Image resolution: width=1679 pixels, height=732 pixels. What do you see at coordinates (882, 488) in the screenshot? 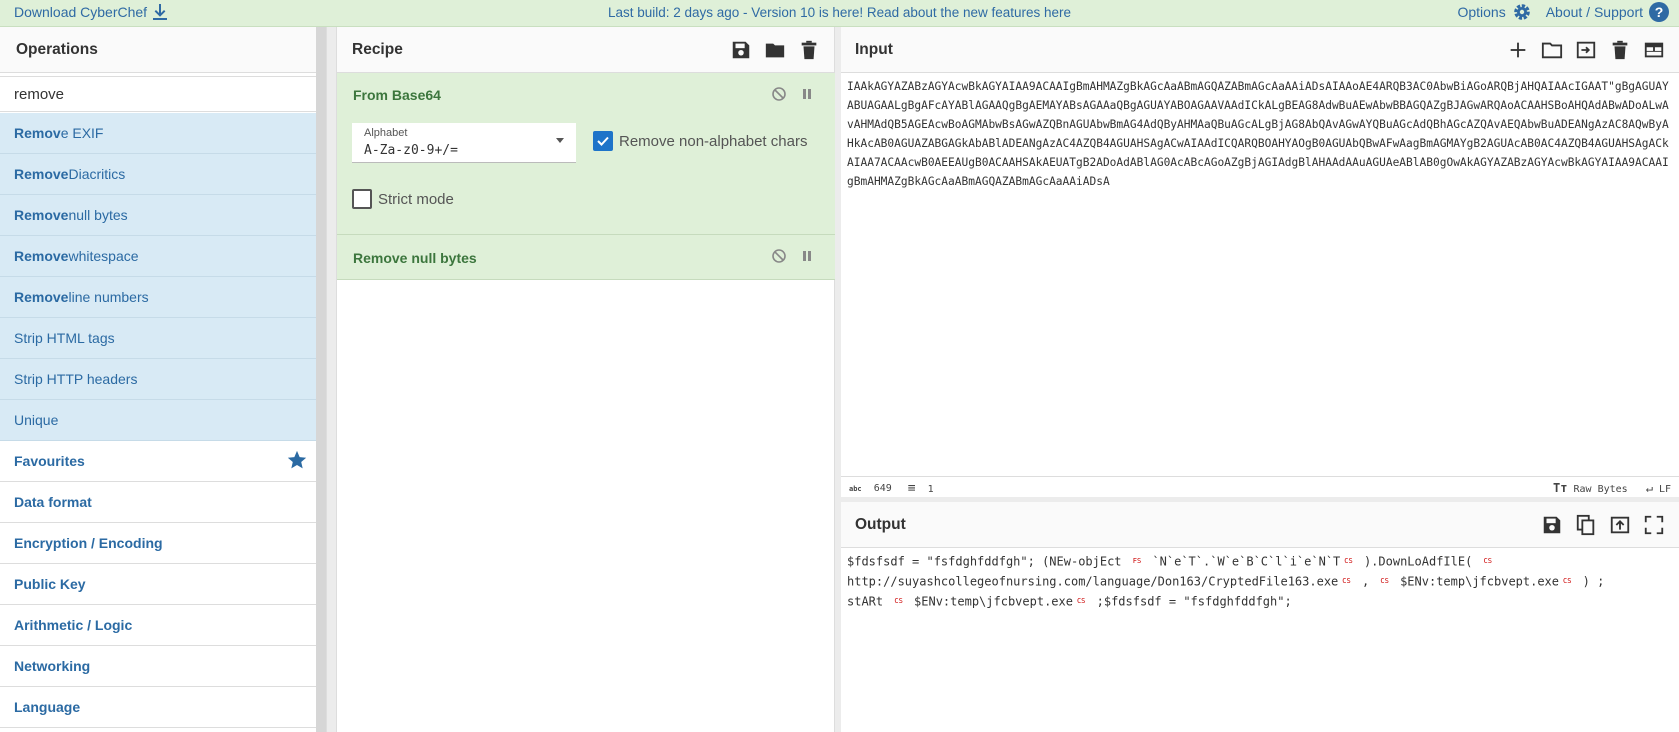
I see `char-count-value: 649` at bounding box center [882, 488].